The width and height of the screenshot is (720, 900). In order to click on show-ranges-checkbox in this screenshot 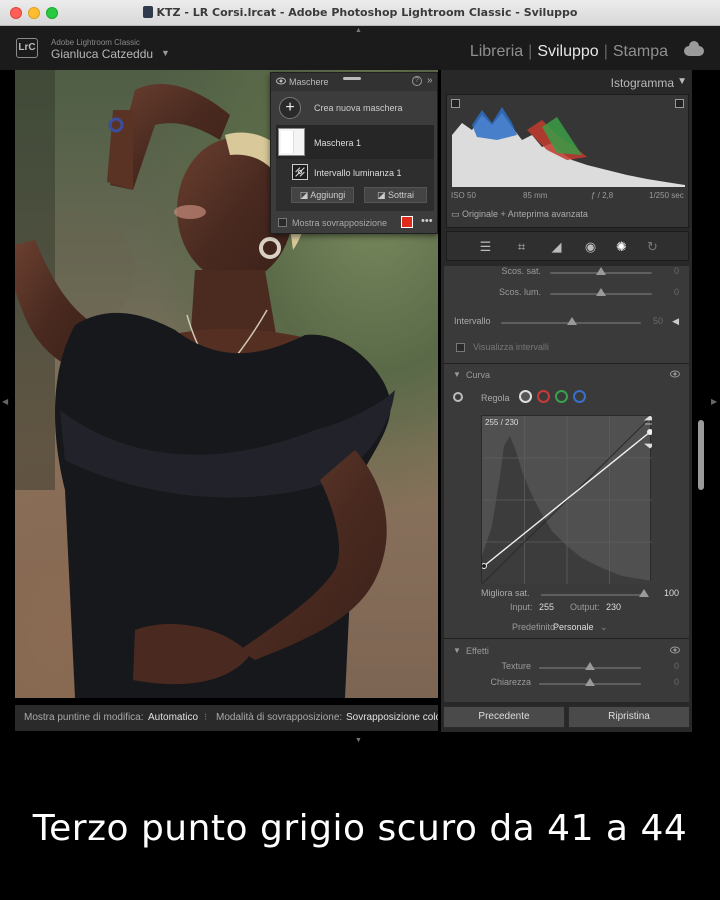, I will do `click(460, 347)`.